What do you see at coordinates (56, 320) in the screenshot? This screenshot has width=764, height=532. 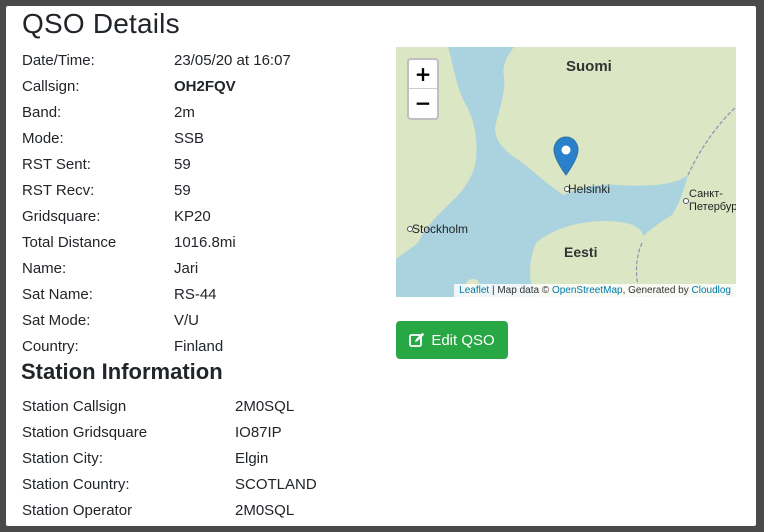 I see `sat-mode-label: Sat Mode:` at bounding box center [56, 320].